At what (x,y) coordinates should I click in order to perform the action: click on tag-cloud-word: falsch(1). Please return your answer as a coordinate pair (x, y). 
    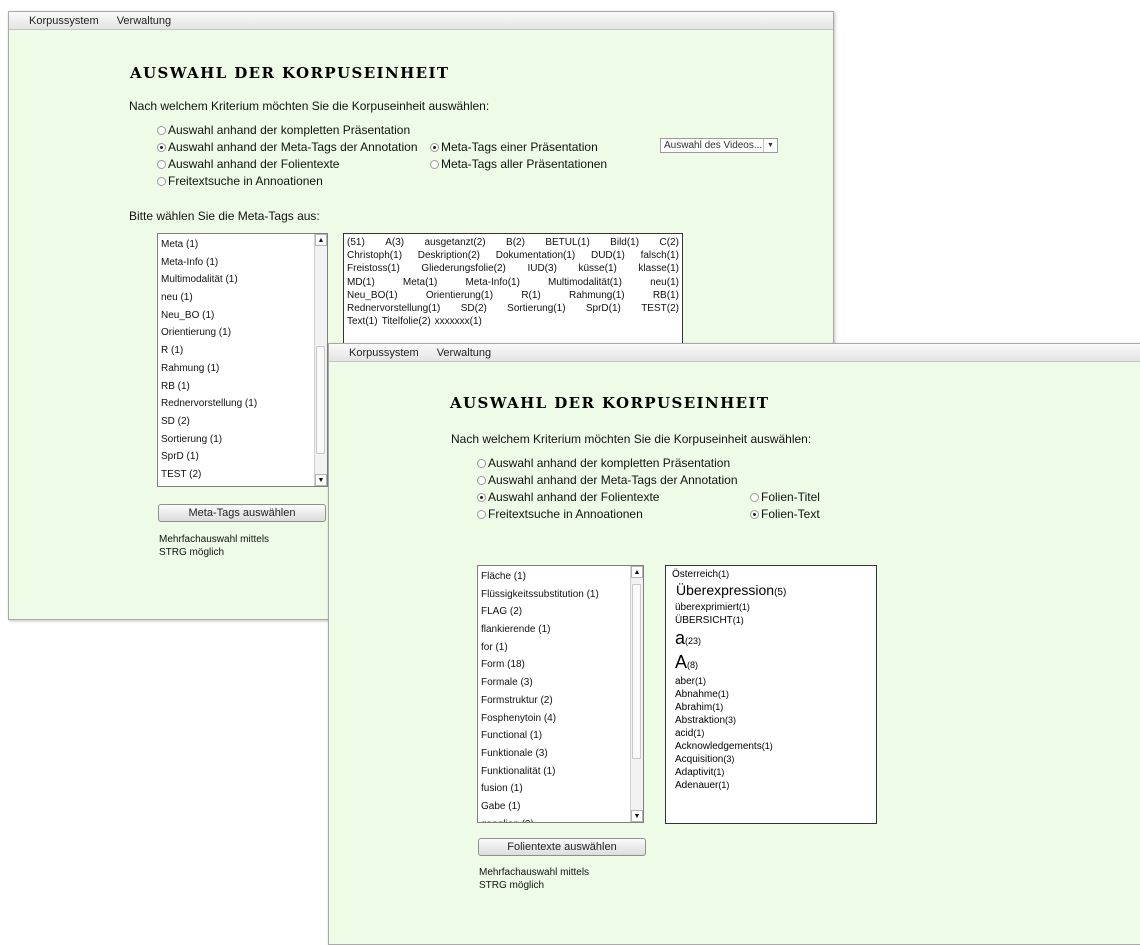
    Looking at the image, I should click on (660, 255).